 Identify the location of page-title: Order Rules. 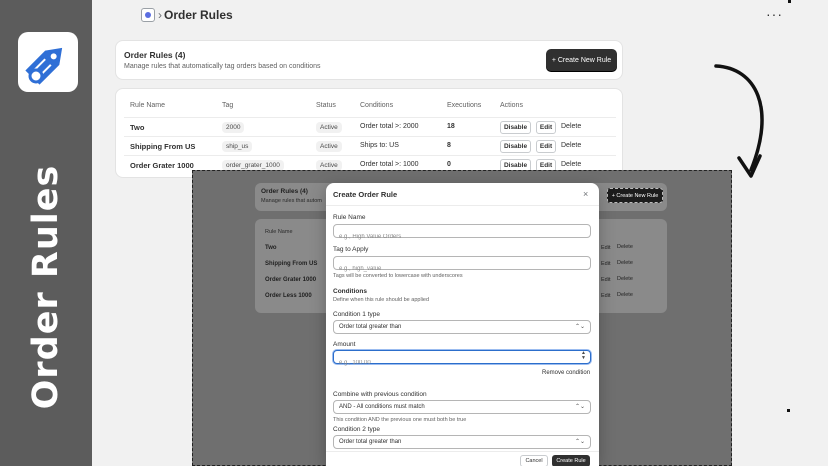
(198, 15).